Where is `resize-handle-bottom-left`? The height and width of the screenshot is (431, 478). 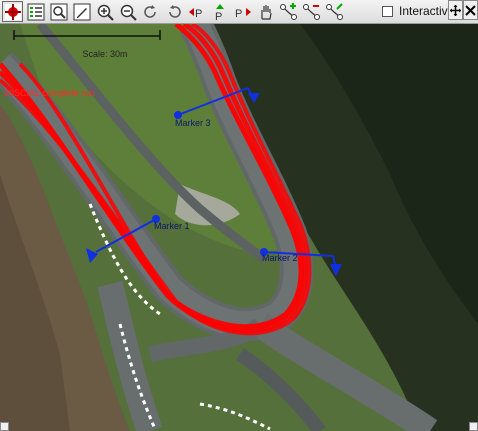
resize-handle-bottom-left is located at coordinates (4, 426).